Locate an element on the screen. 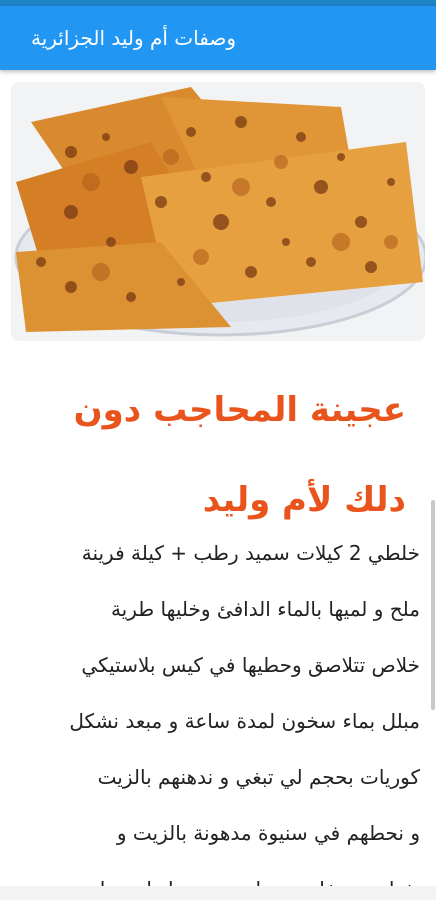 The height and width of the screenshot is (900, 436). recipe-line: خلاص تتلاصق وحطيها في كيس بلاستيكي is located at coordinates (250, 665).